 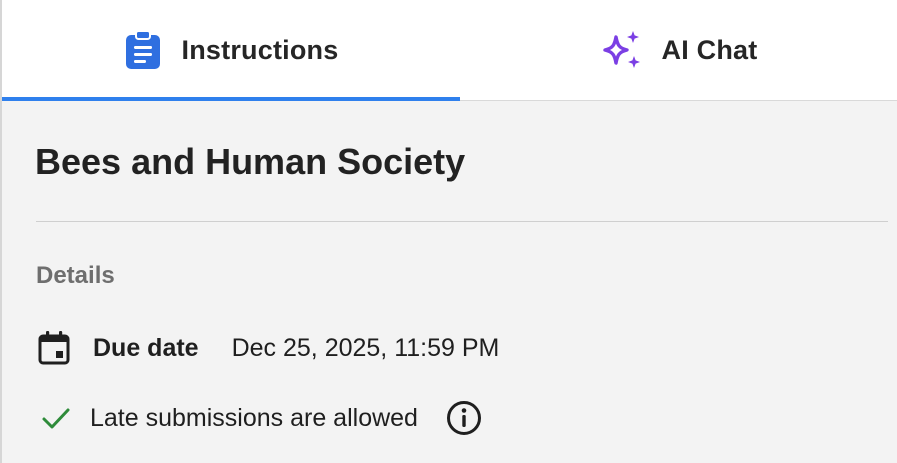 I want to click on tab-instructions-label: Instructions, so click(x=260, y=49).